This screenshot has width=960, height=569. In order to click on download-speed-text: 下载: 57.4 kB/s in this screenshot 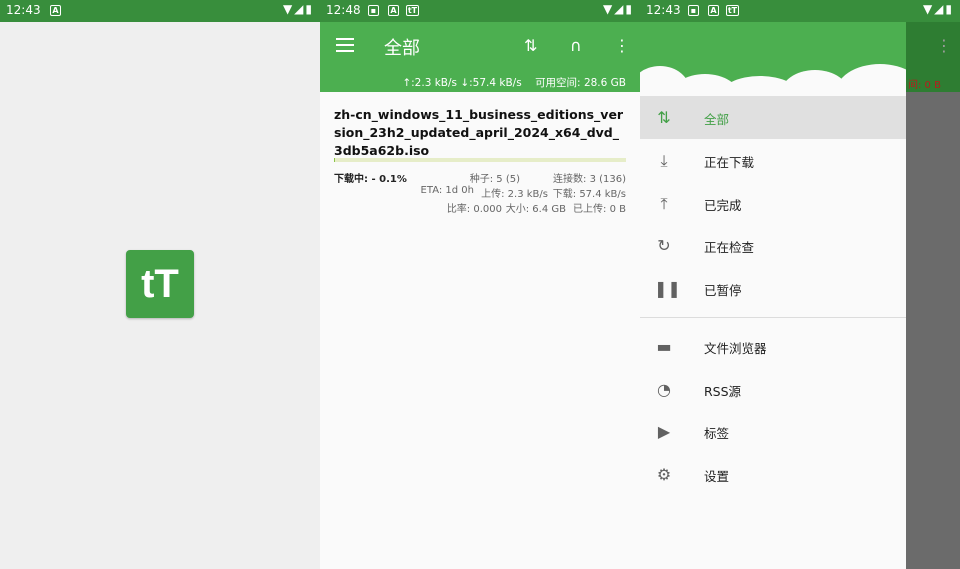, I will do `click(589, 194)`.